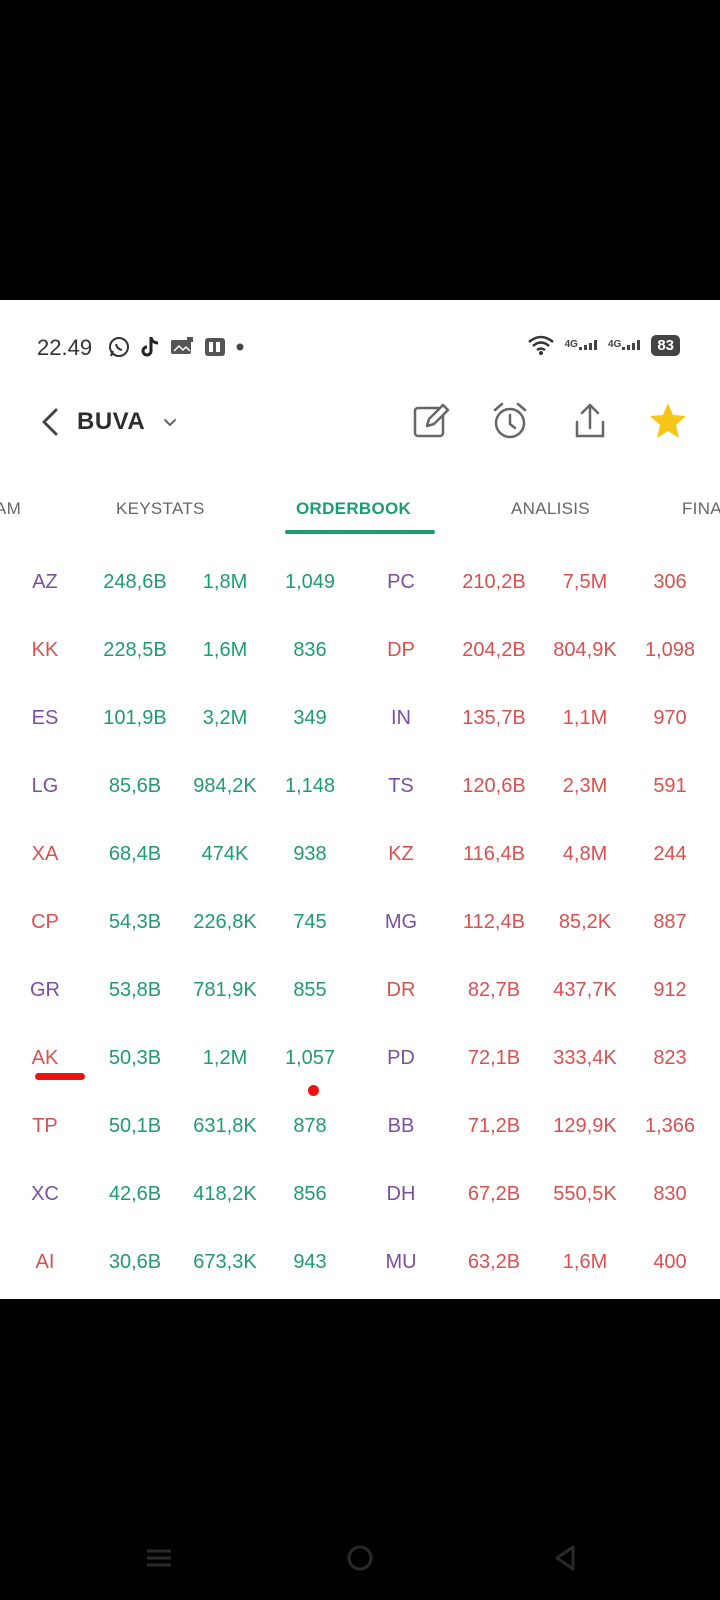 Image resolution: width=720 pixels, height=1600 pixels. Describe the element at coordinates (215, 347) in the screenshot. I see `app-icon` at that location.